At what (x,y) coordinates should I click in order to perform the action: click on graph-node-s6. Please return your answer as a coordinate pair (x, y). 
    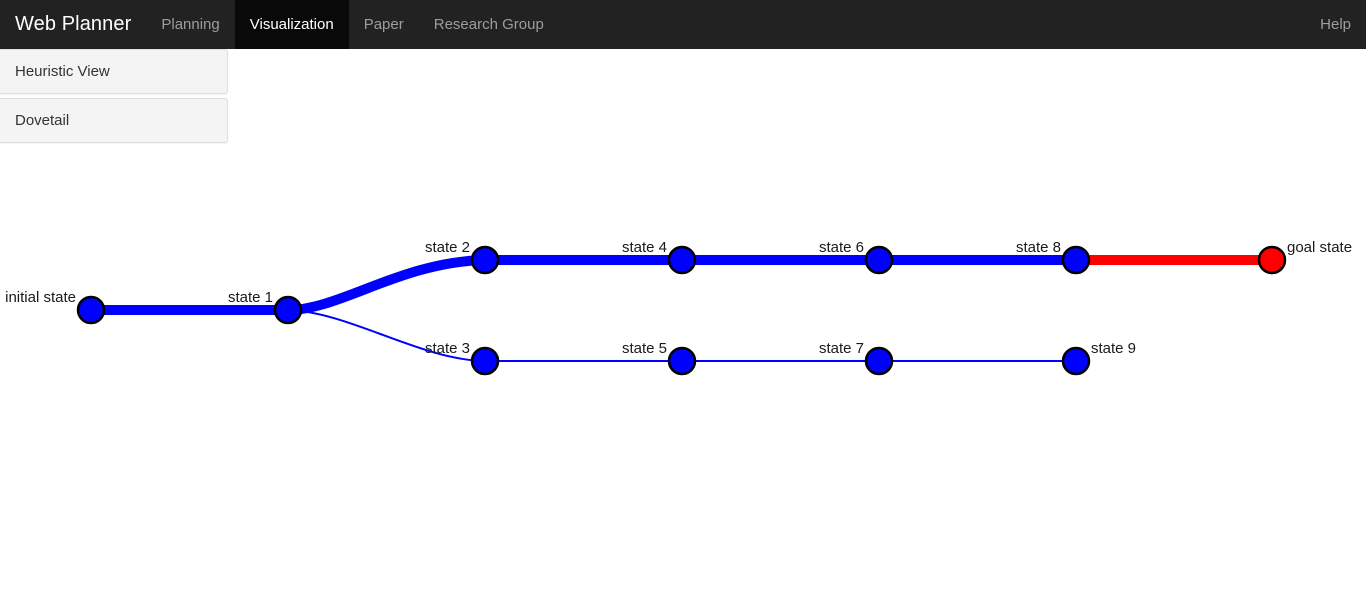
    Looking at the image, I should click on (879, 260).